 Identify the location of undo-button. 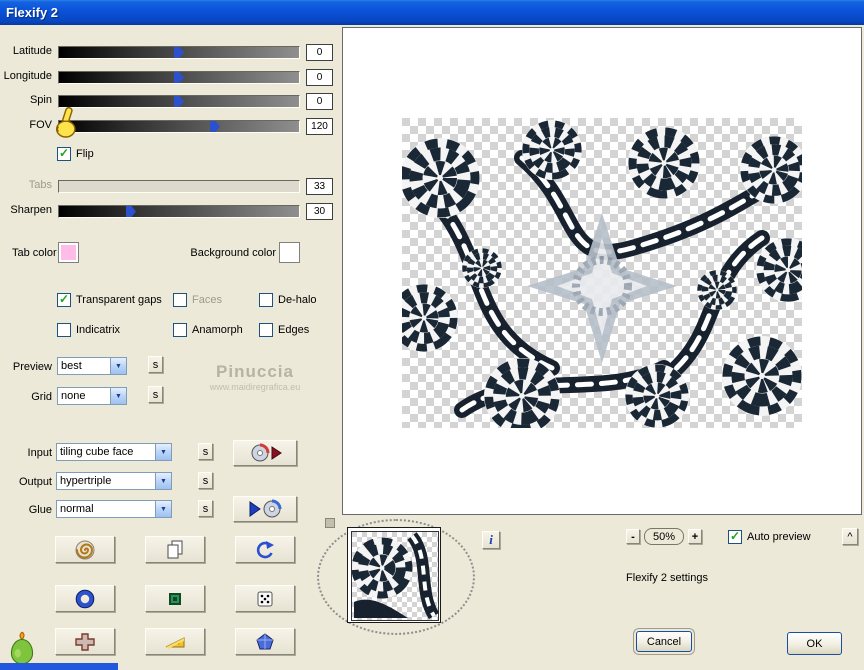
(265, 549).